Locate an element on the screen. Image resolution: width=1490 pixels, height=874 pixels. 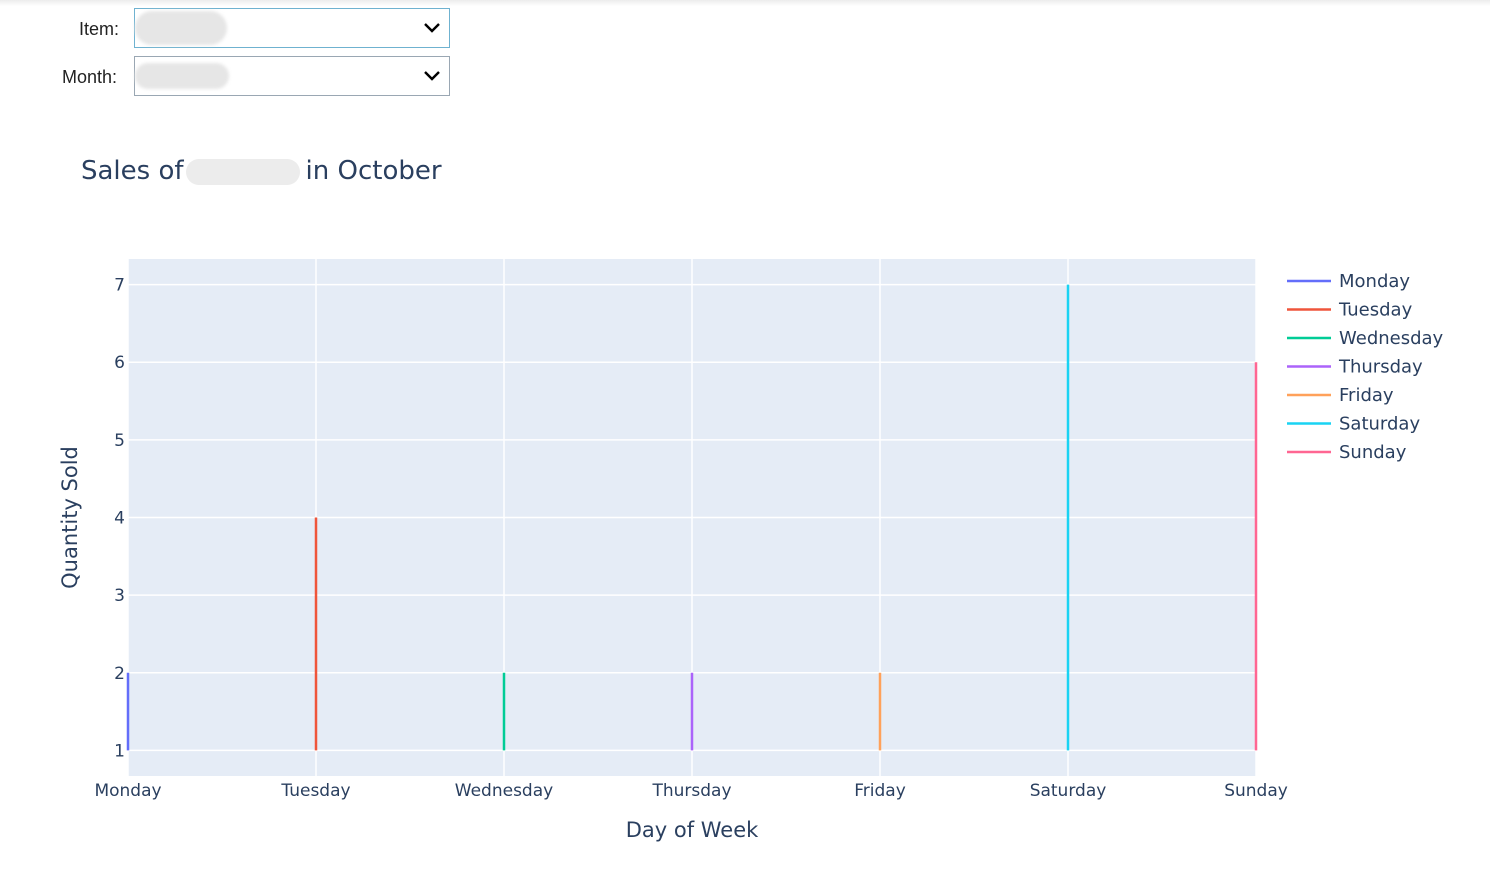
x-tick-label: Tuesday is located at coordinates (315, 791).